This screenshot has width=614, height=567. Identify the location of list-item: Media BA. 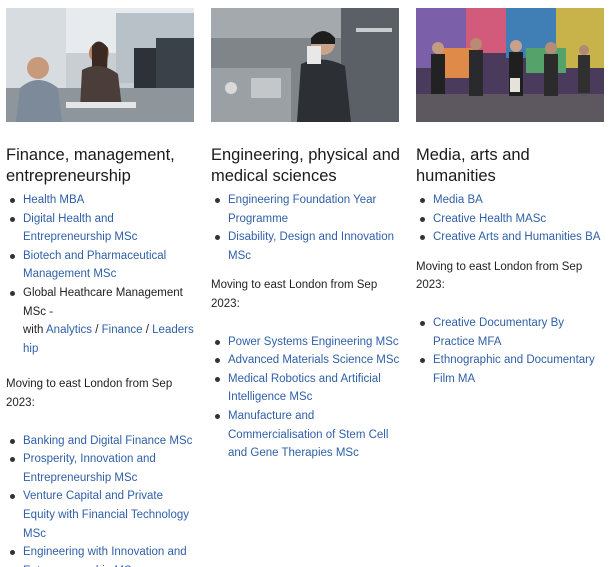
(511, 200).